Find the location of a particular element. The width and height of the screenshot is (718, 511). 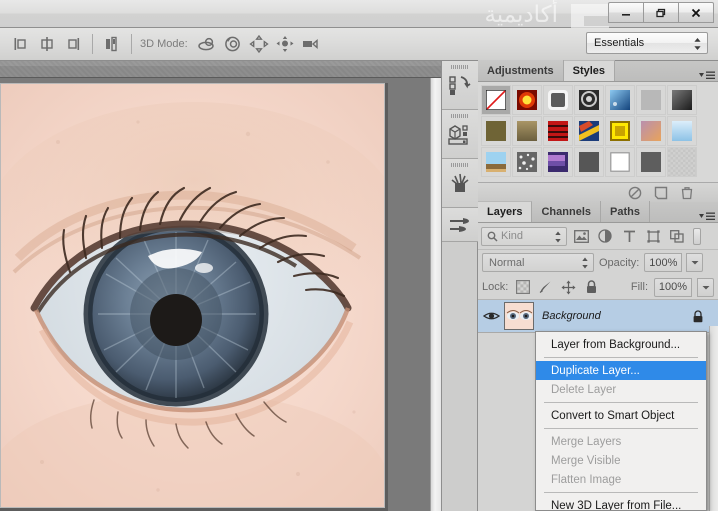

tab-layers: Layers is located at coordinates (505, 211).